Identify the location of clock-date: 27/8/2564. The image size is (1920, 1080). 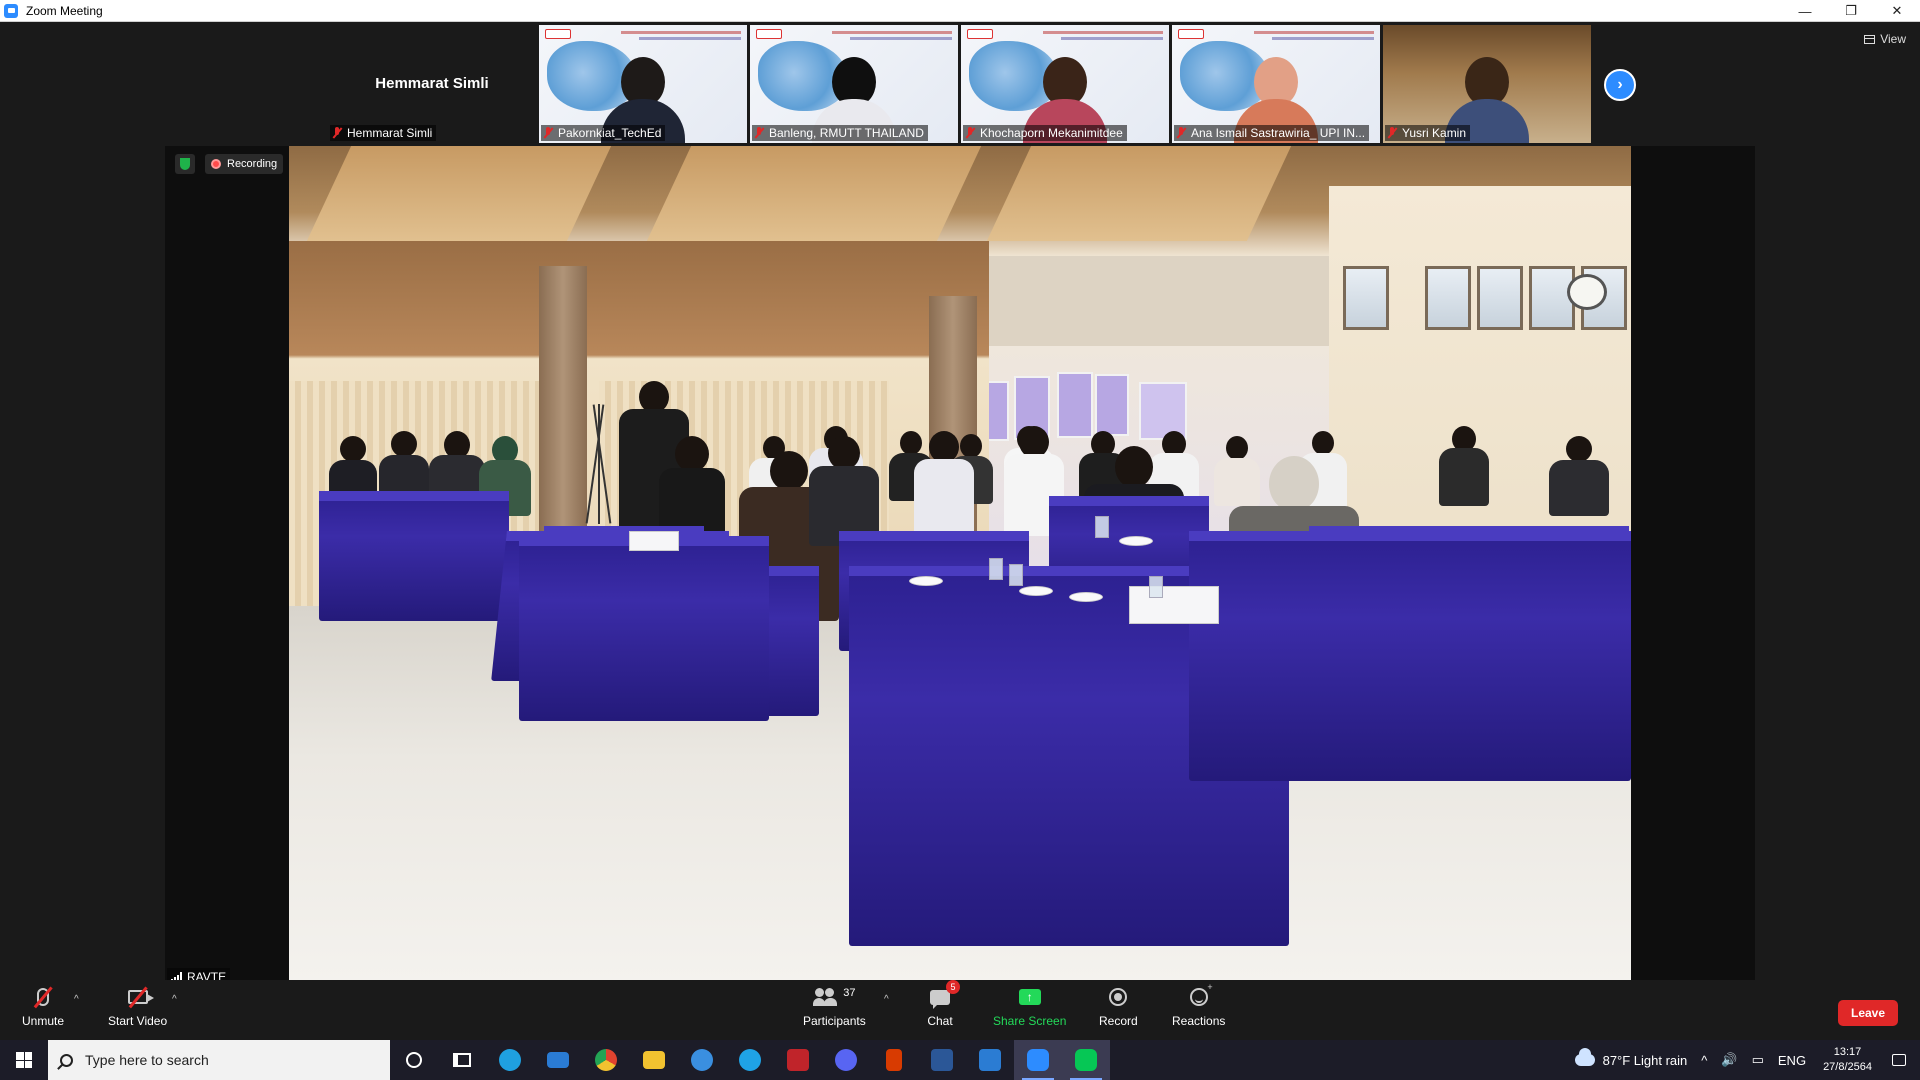
(1847, 1067).